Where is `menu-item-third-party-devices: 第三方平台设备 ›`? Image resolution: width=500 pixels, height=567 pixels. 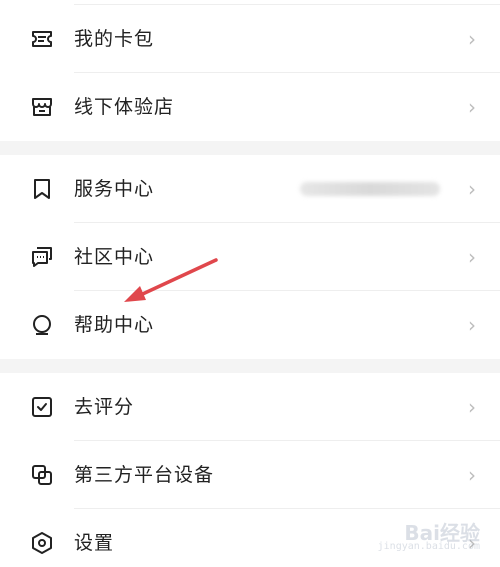 menu-item-third-party-devices: 第三方平台设备 › is located at coordinates (250, 475).